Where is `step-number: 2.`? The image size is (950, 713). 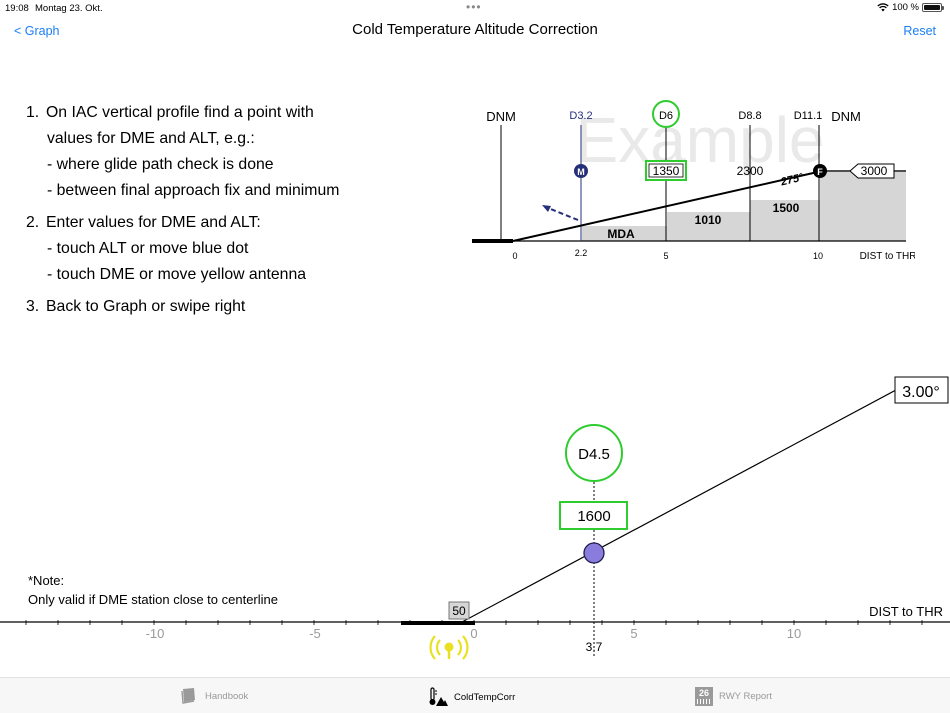 step-number: 2. is located at coordinates (33, 222).